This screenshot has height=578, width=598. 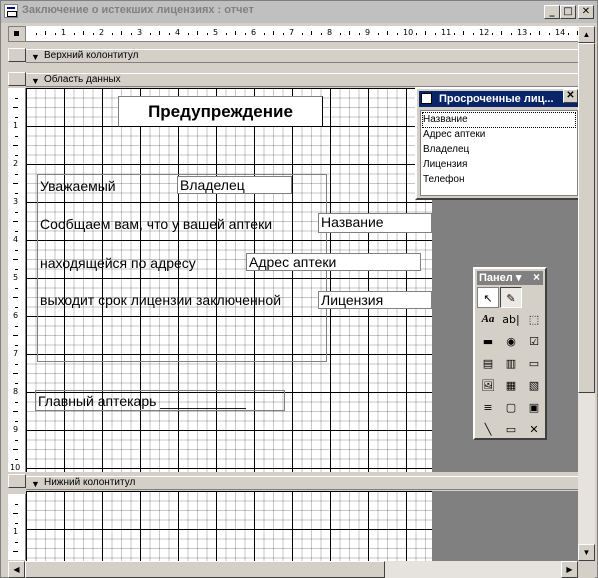 What do you see at coordinates (302, 56) in the screenshot?
I see `page-header-bar: ▼ Верхний колонтитул` at bounding box center [302, 56].